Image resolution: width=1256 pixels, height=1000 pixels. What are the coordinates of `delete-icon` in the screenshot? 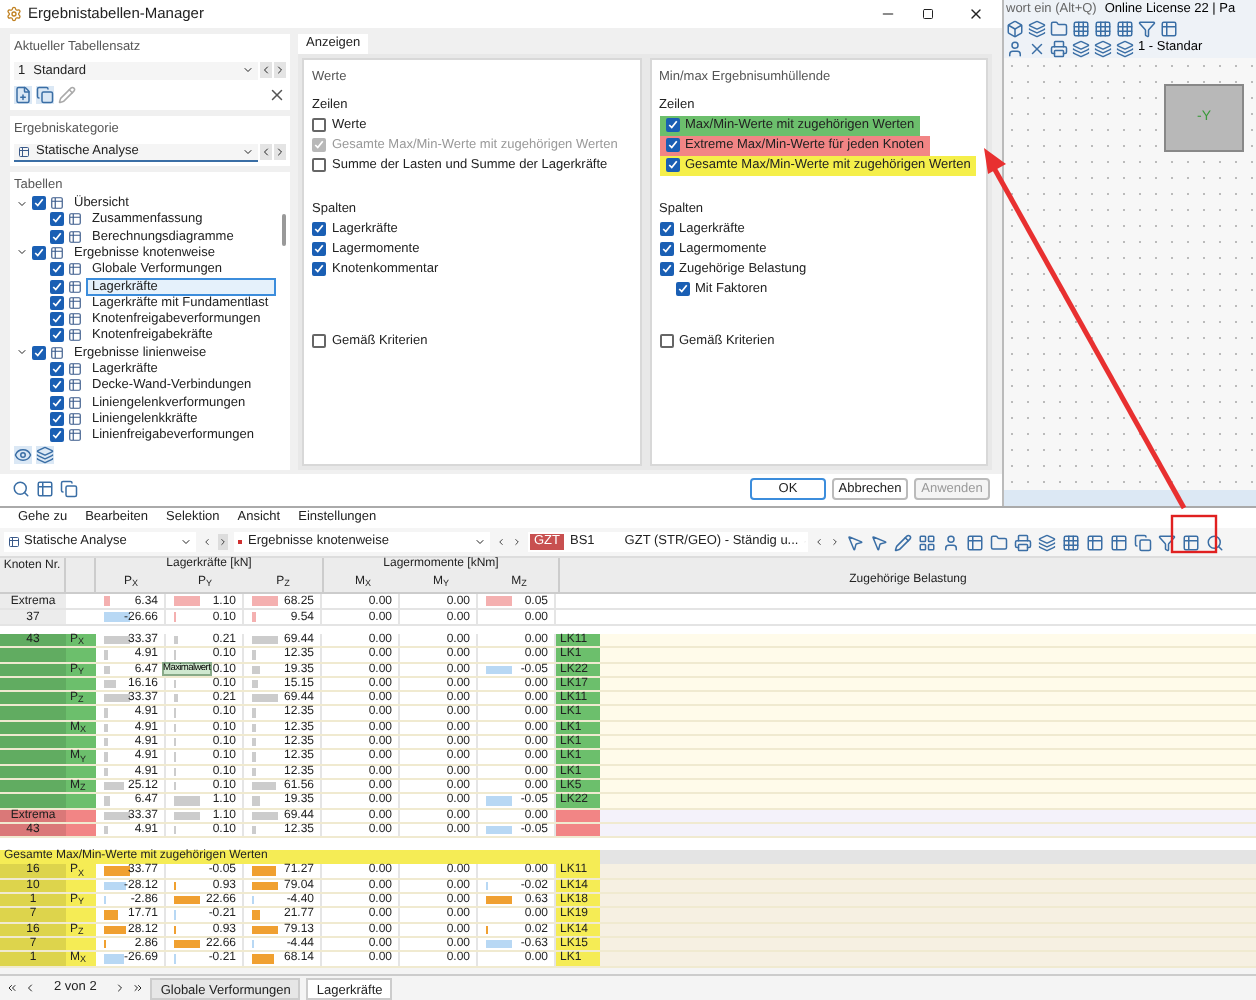 It's located at (277, 94).